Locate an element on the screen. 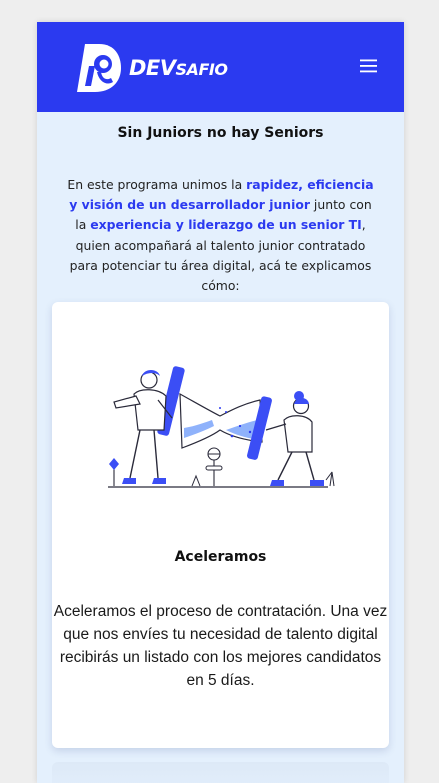  devsafio-logo-icon is located at coordinates (99, 68).